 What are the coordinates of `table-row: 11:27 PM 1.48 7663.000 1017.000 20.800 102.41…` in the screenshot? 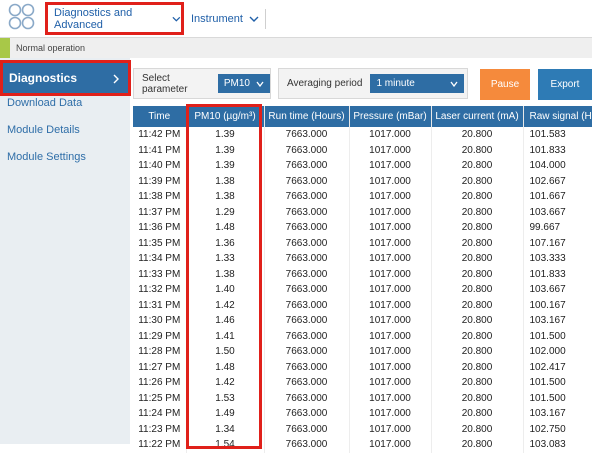 It's located at (362, 367).